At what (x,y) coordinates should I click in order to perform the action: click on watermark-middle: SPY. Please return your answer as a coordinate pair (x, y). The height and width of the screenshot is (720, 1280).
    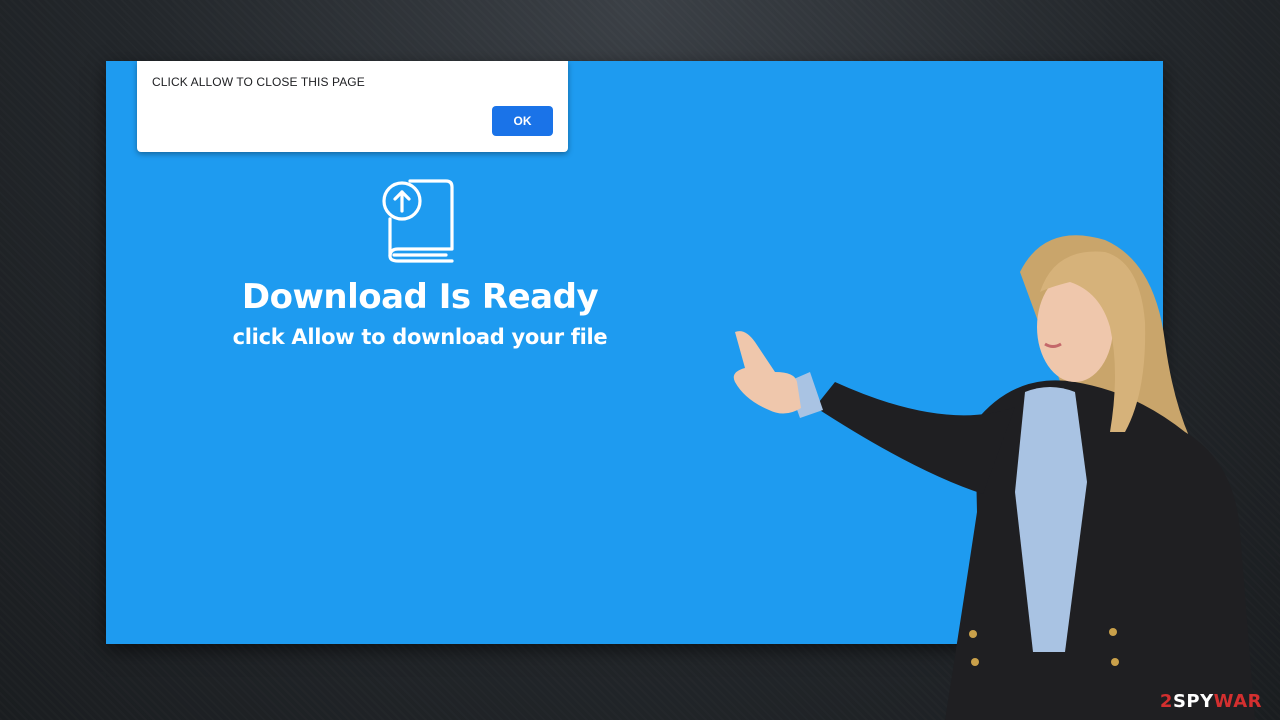
    Looking at the image, I should click on (1193, 701).